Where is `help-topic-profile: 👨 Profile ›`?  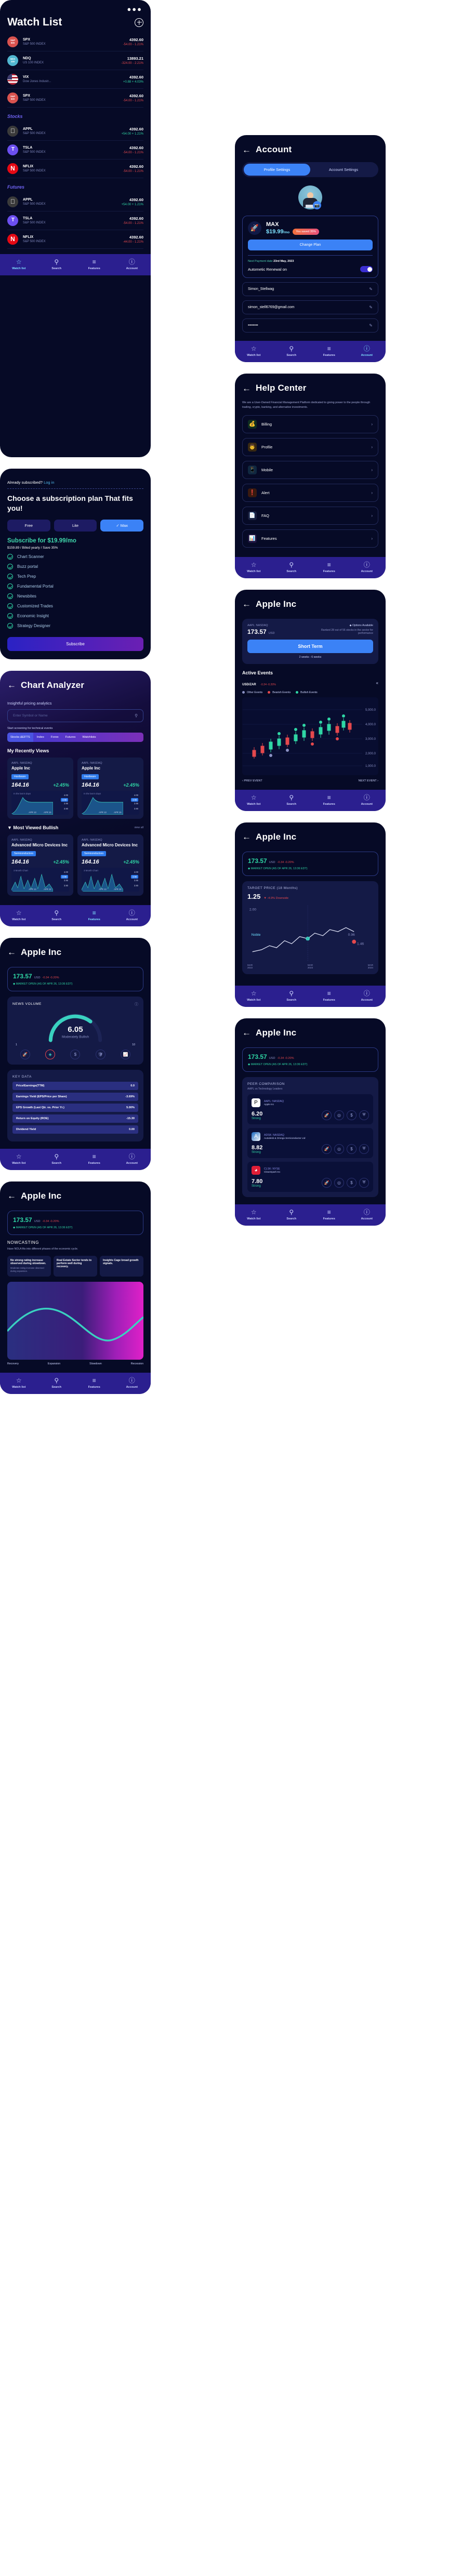 help-topic-profile: 👨 Profile › is located at coordinates (310, 447).